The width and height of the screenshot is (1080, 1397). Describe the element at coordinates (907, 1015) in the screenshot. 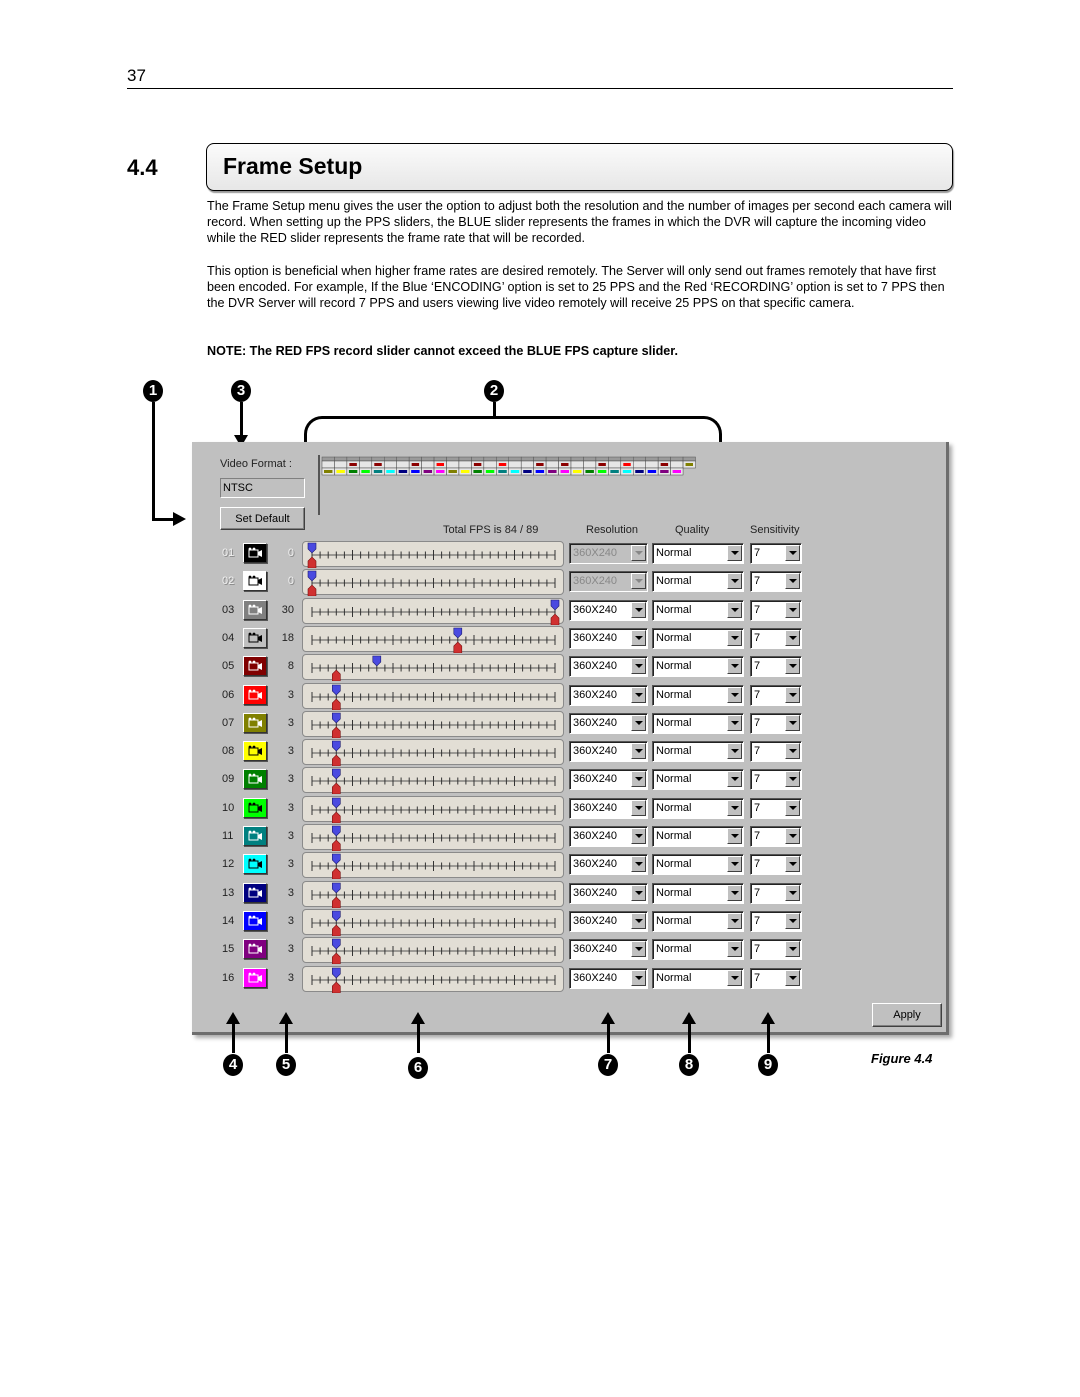

I see `apply-button: Apply` at that location.